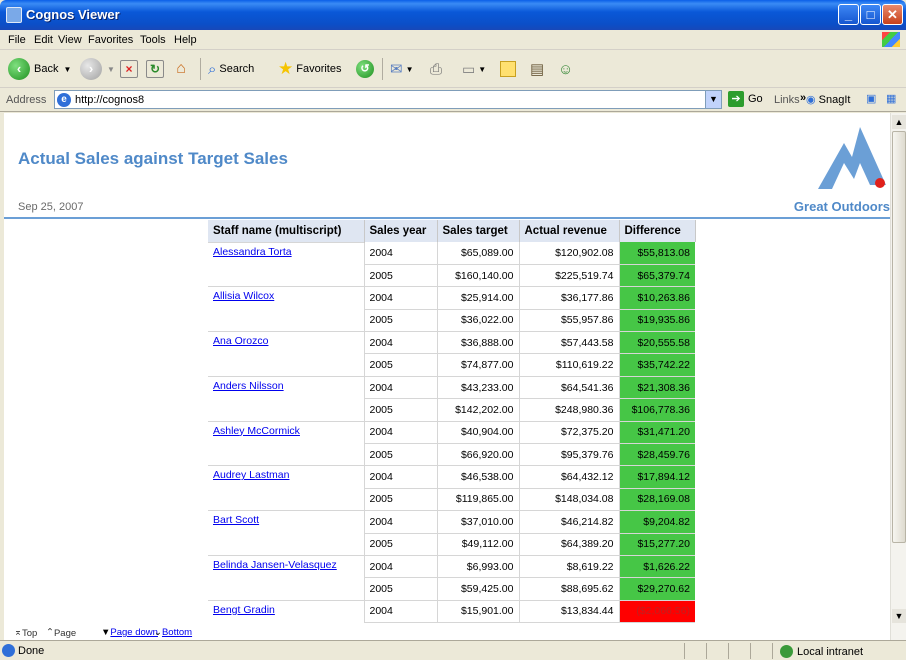 The width and height of the screenshot is (906, 660). What do you see at coordinates (17, 40) in the screenshot?
I see `menu-file: File` at bounding box center [17, 40].